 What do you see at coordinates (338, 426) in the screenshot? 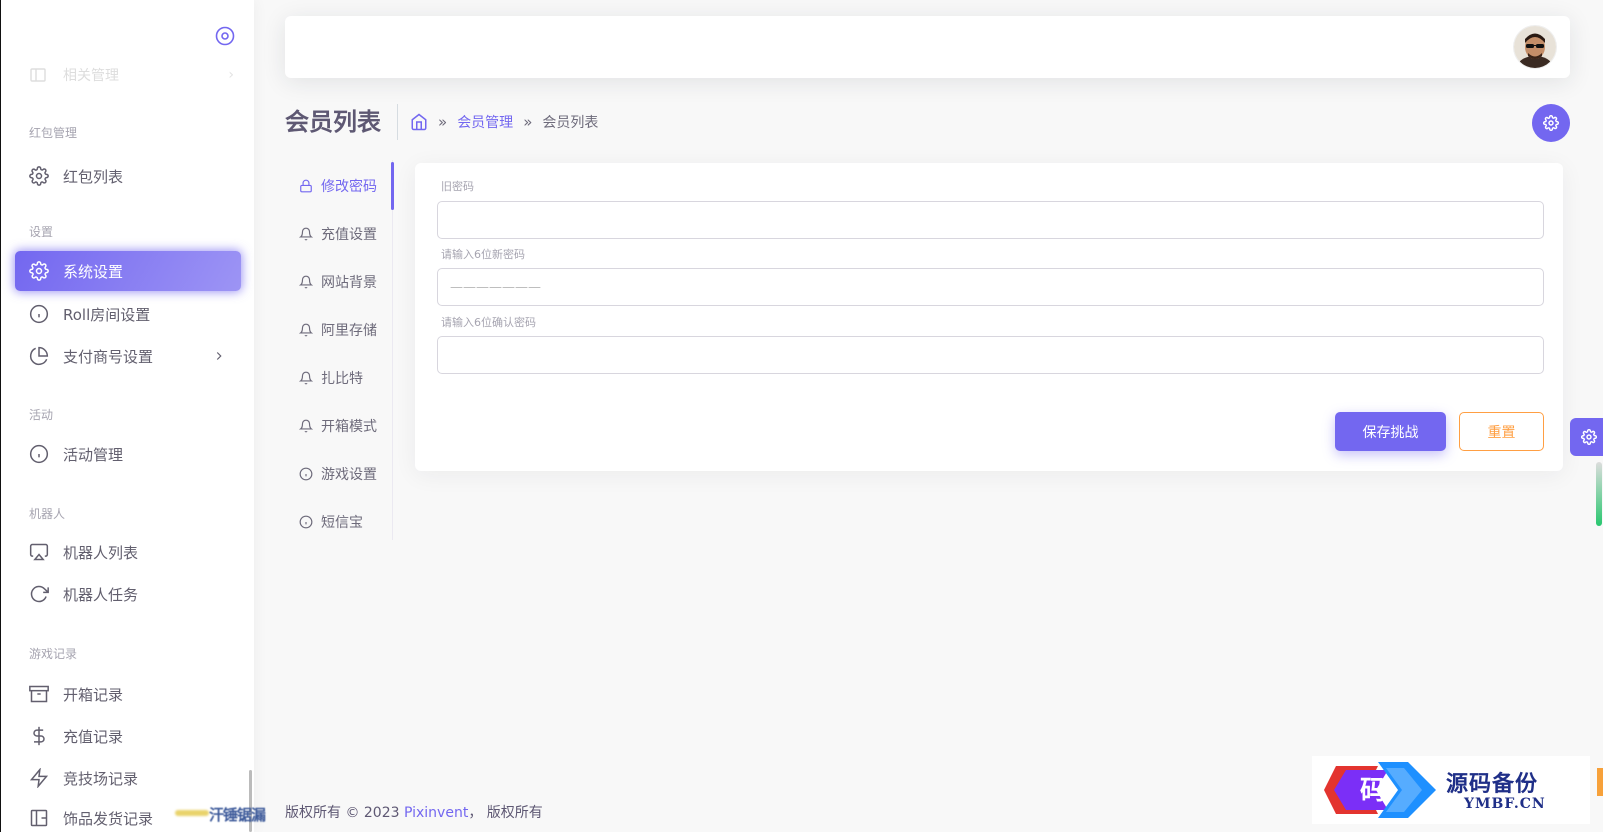
I see `tab-box-mode: 开箱模式` at bounding box center [338, 426].